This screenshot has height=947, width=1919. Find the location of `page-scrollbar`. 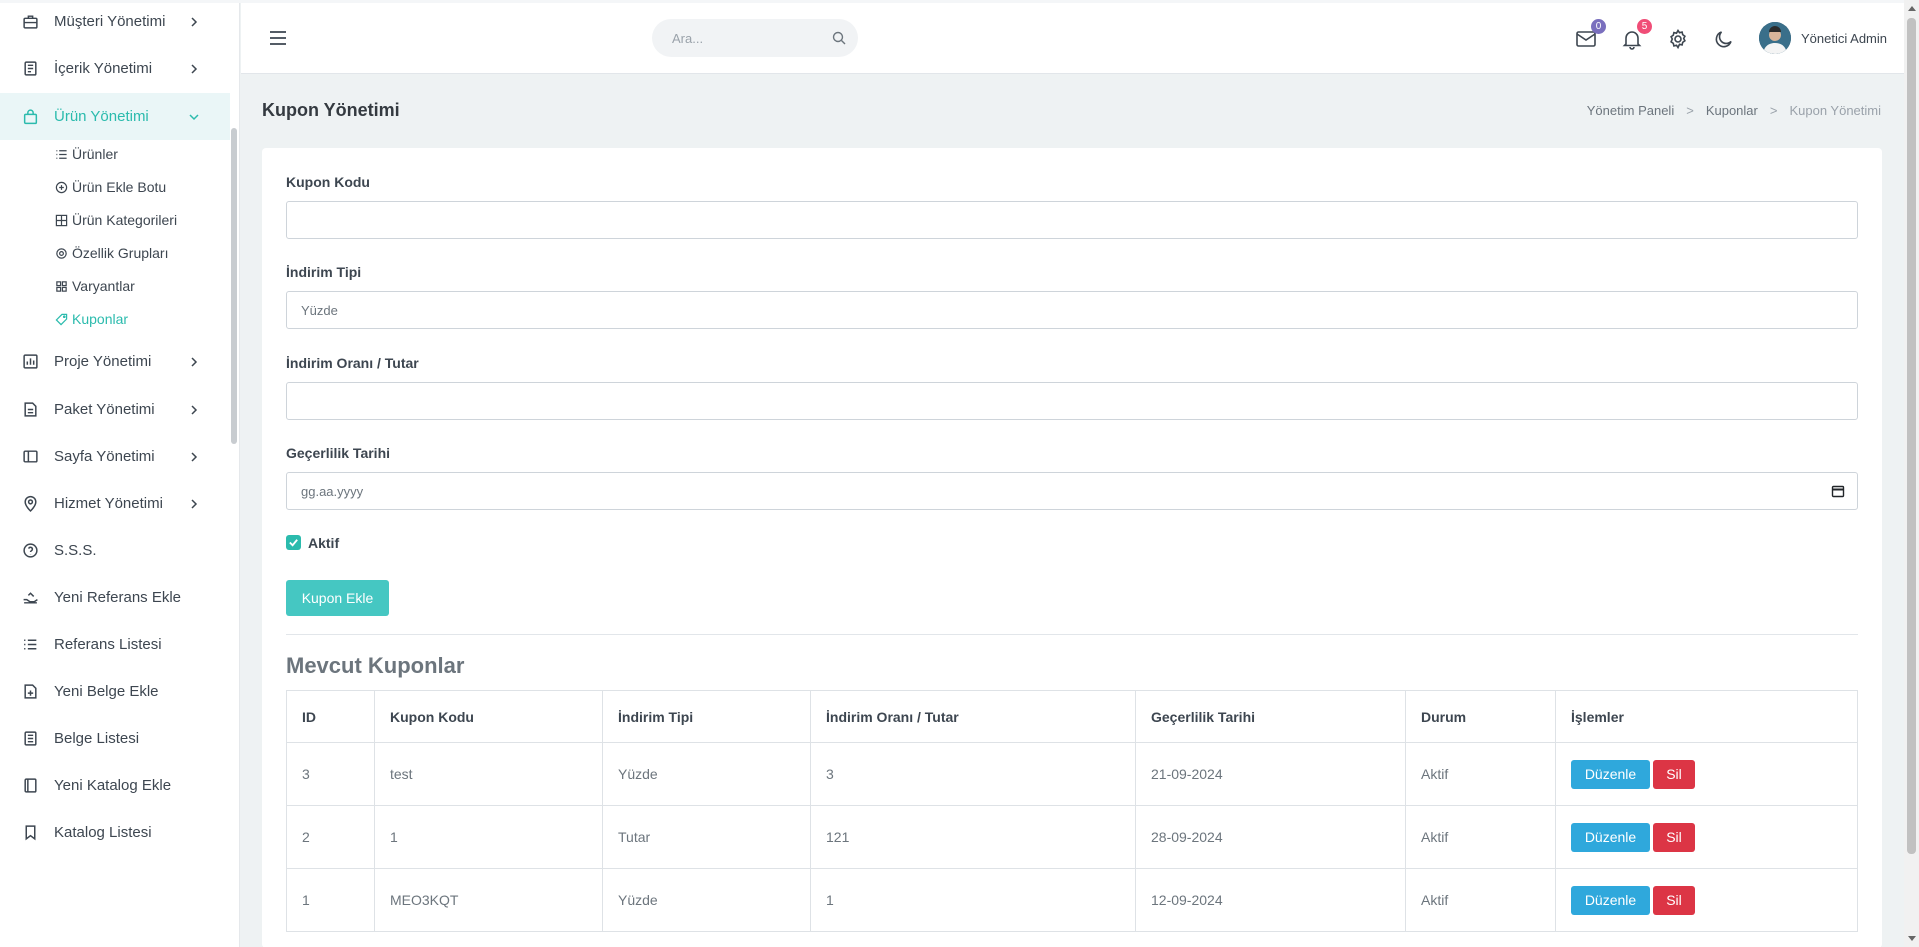

page-scrollbar is located at coordinates (1911, 473).